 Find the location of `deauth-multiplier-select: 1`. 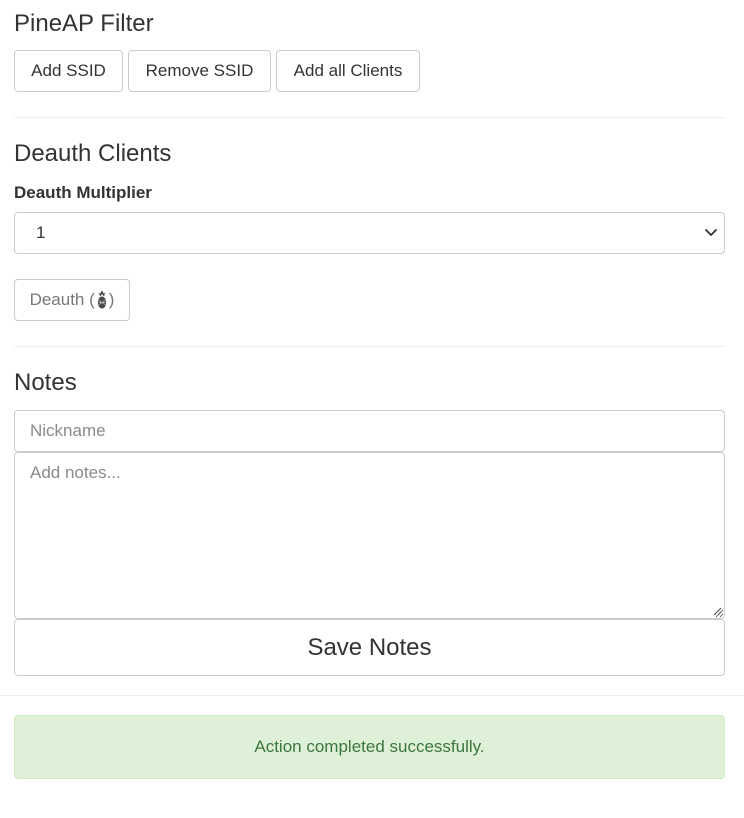

deauth-multiplier-select: 1 is located at coordinates (369, 233).